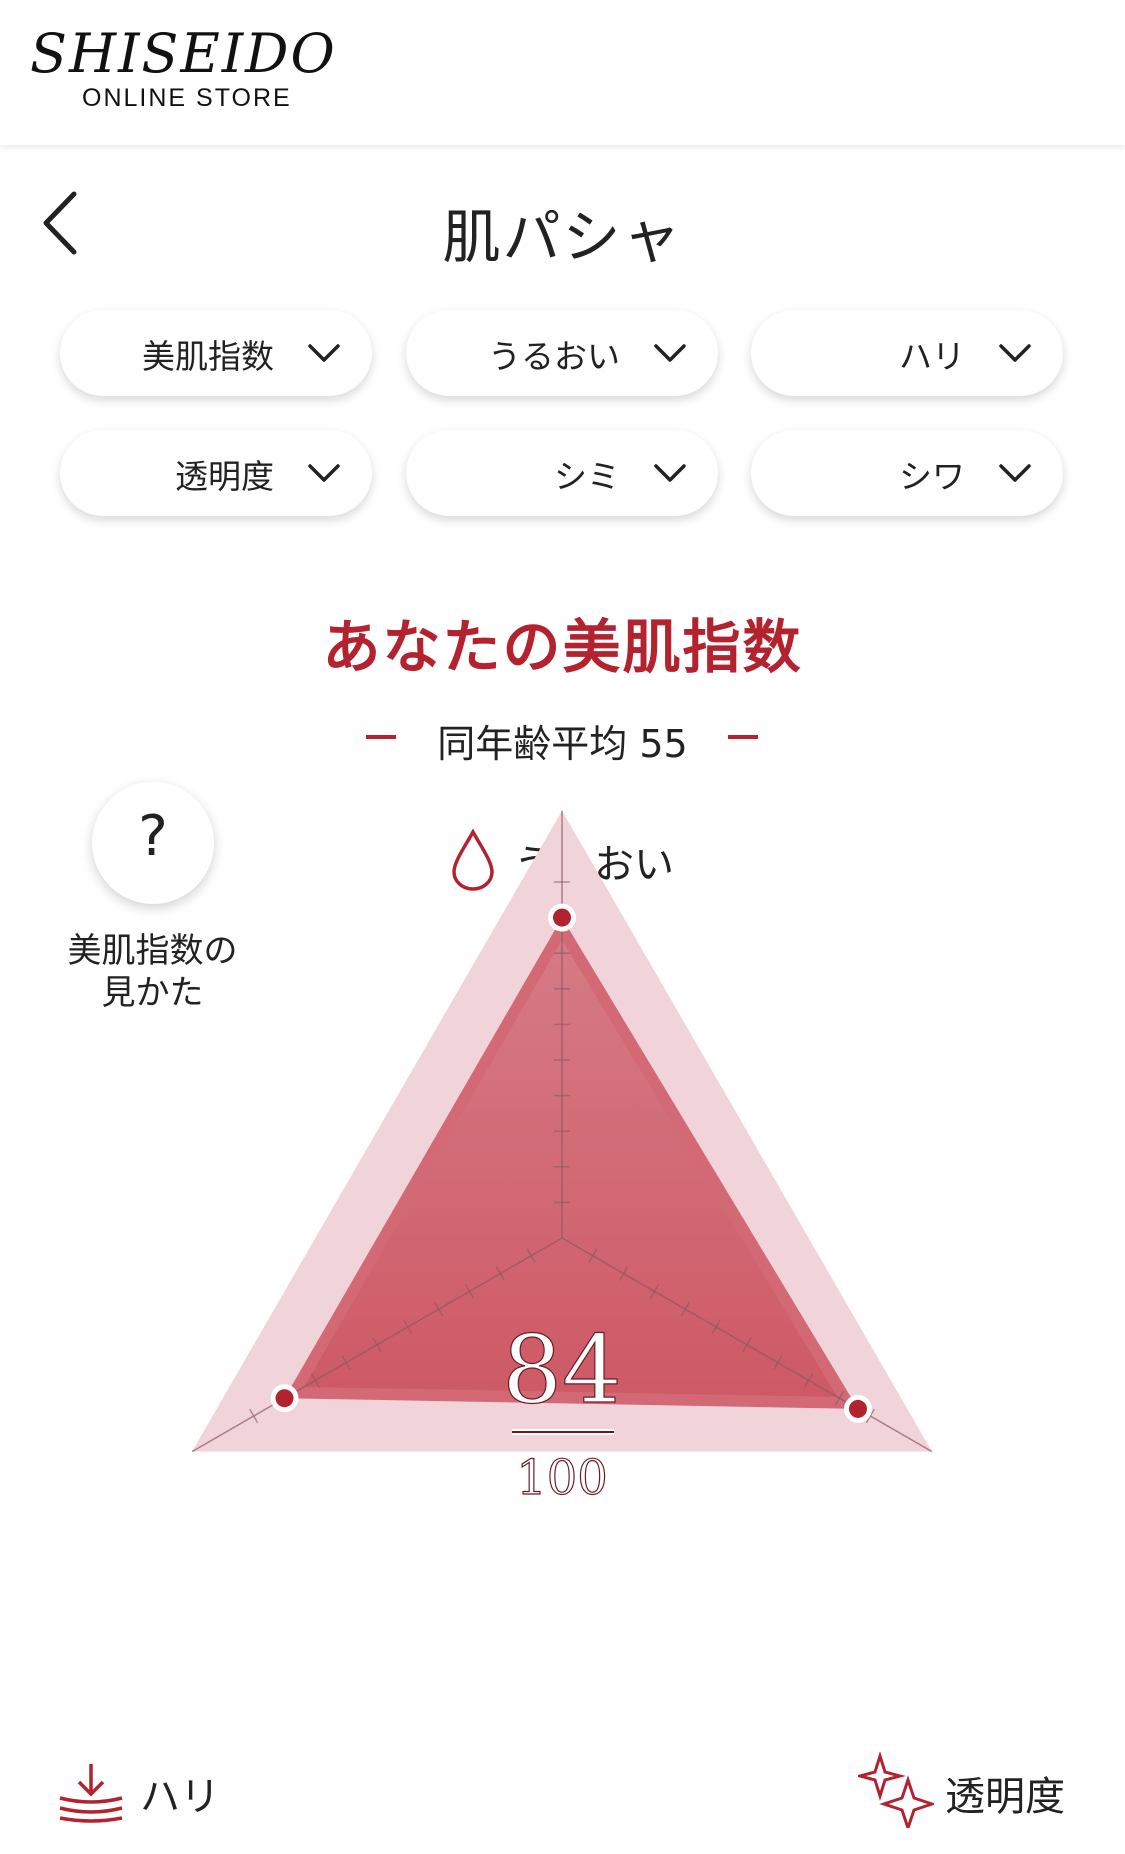 This screenshot has height=1854, width=1125. I want to click on brand-logo: SHISEIDO, so click(183, 53).